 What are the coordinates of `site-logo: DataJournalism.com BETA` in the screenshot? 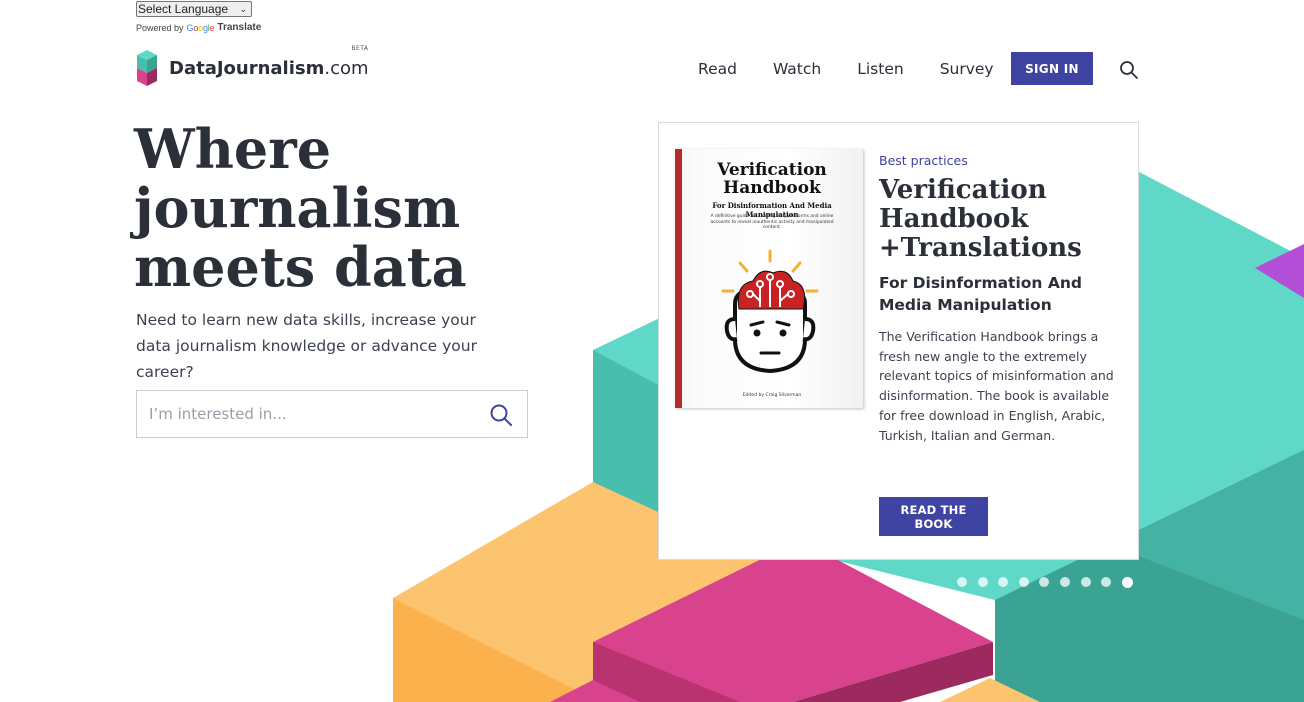 It's located at (252, 66).